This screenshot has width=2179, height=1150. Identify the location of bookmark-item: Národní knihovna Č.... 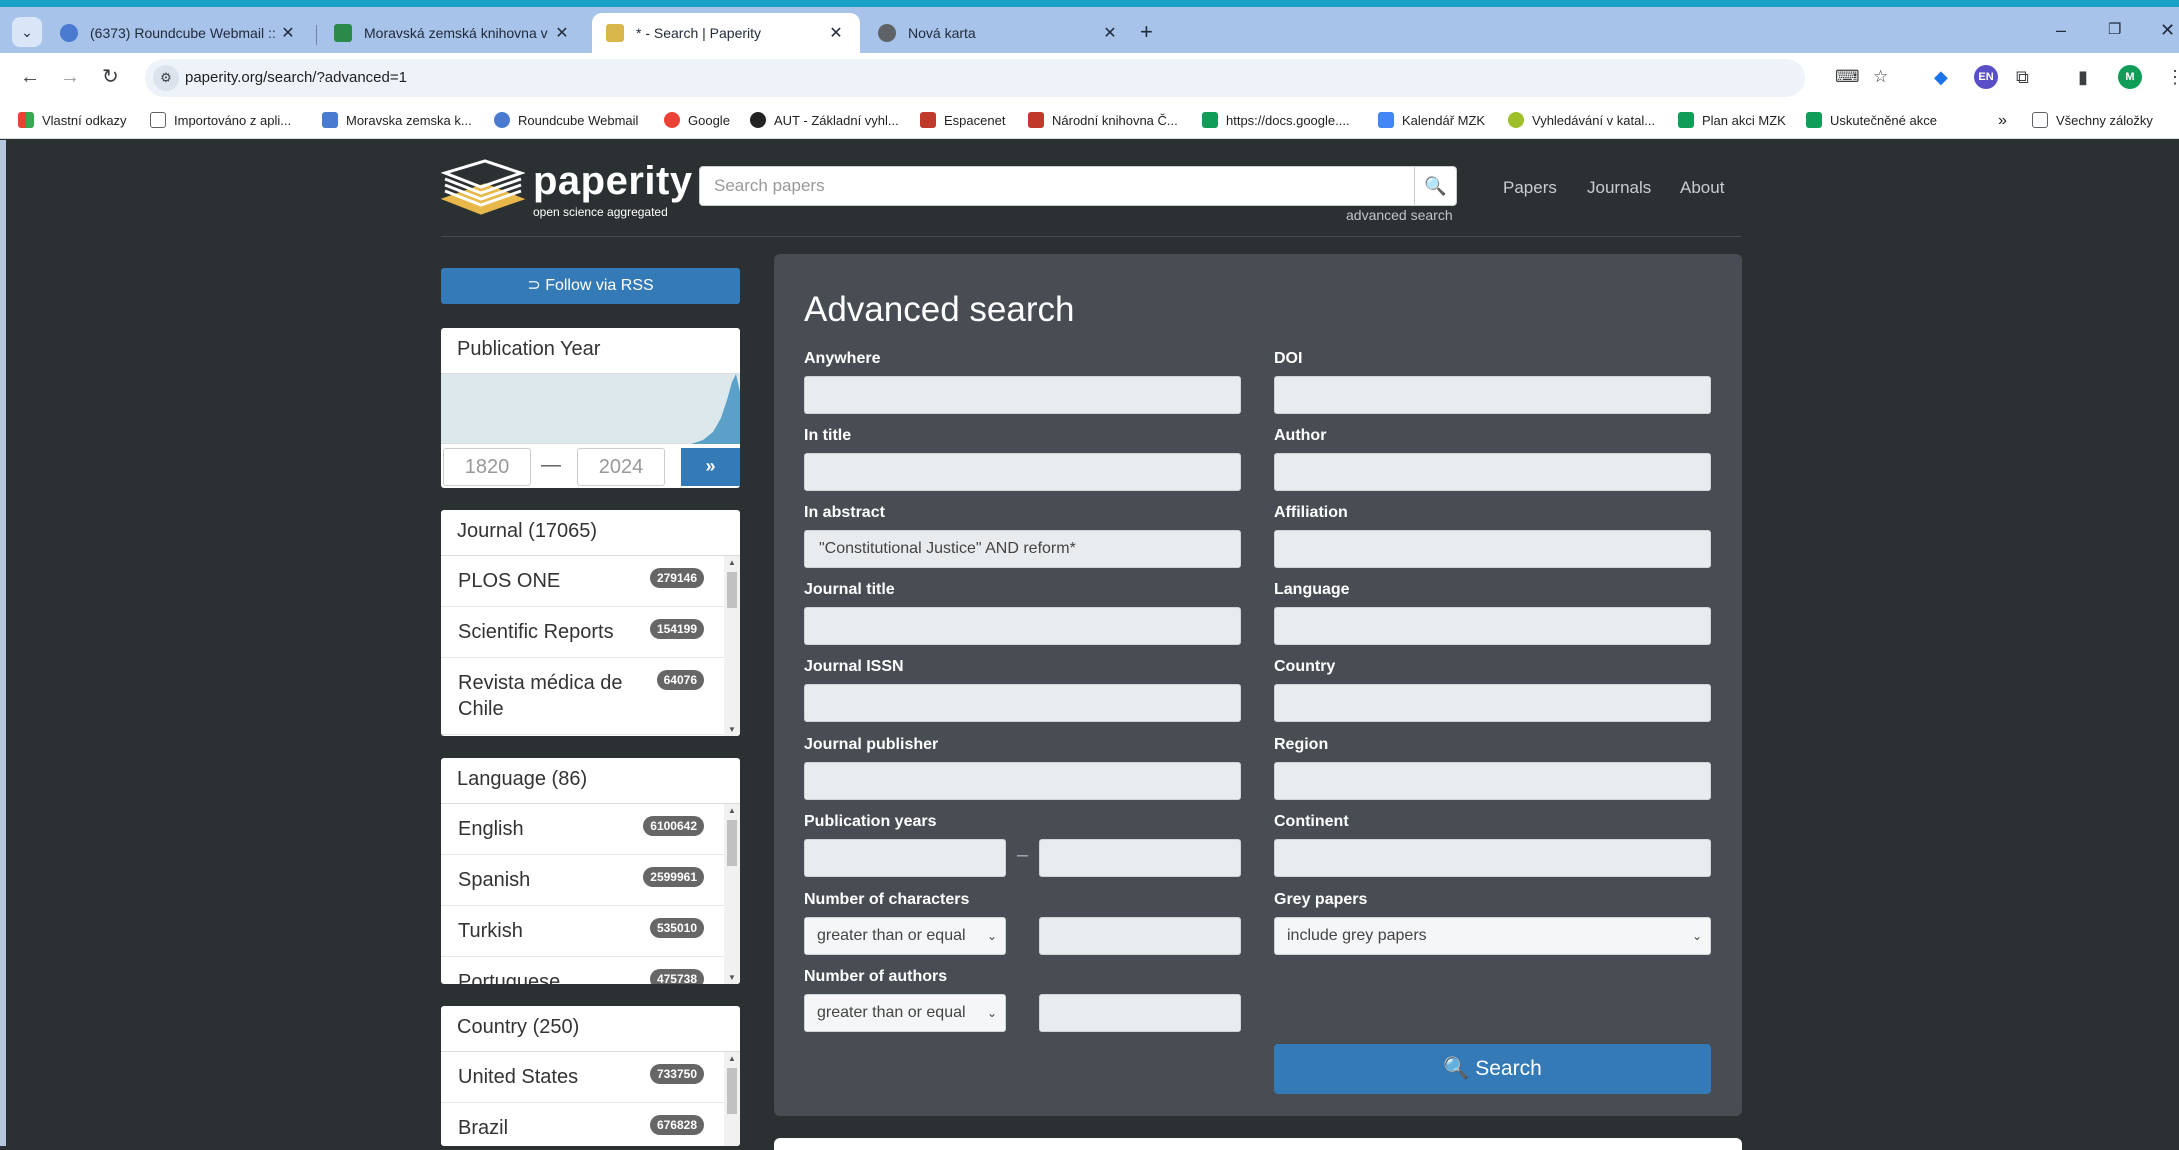
(1103, 120).